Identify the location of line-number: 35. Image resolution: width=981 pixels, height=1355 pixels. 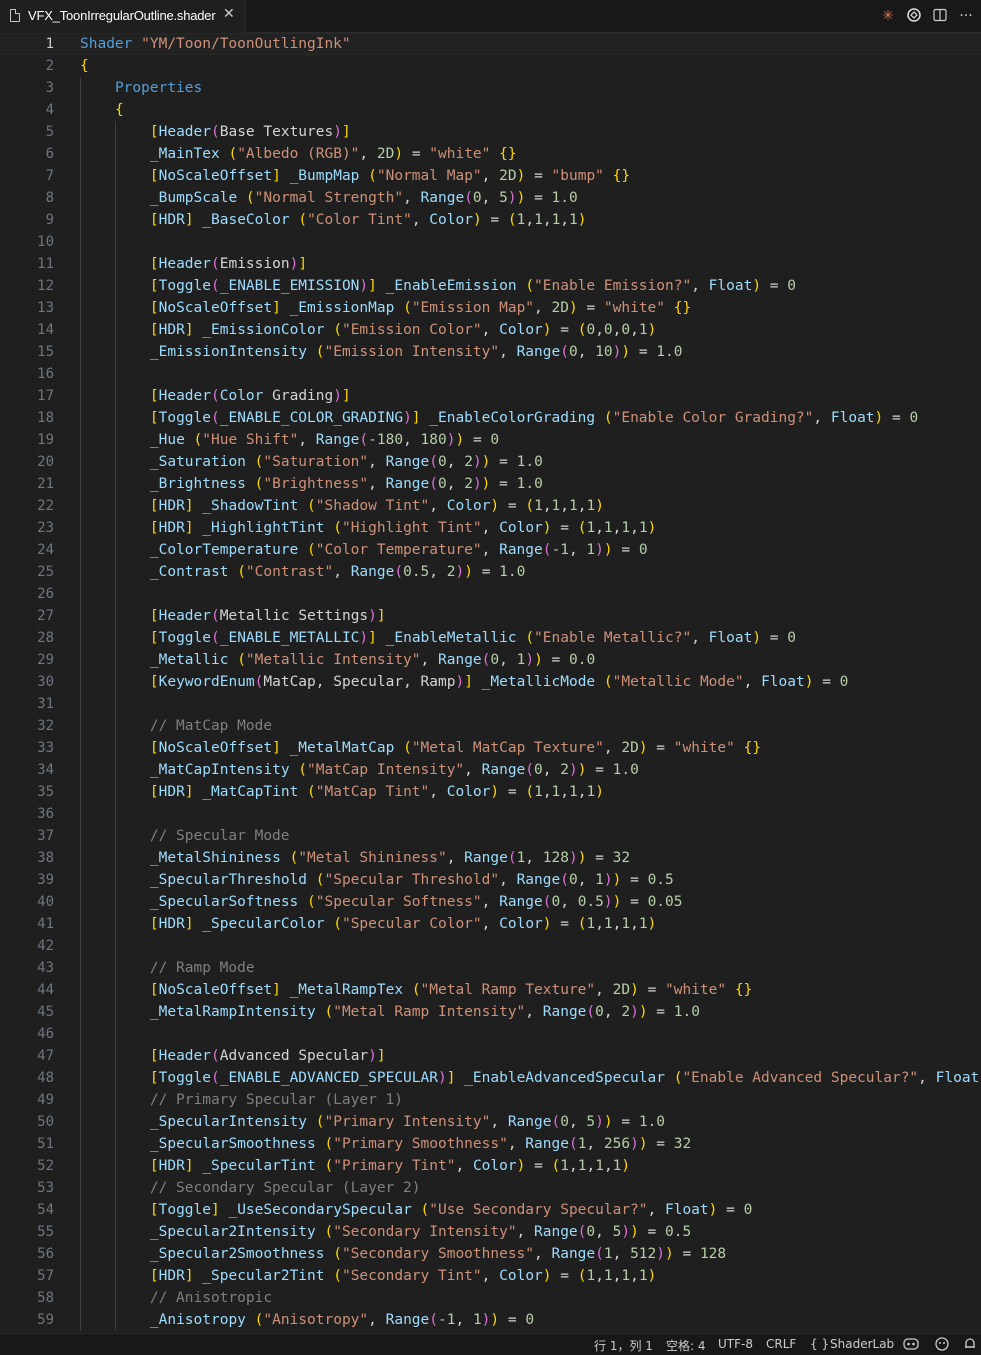
(45, 792).